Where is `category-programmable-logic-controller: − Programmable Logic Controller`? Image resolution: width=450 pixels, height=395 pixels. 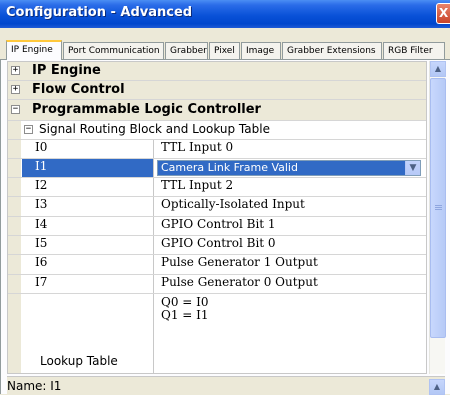
category-programmable-logic-controller: − Programmable Logic Controller is located at coordinates (217, 110).